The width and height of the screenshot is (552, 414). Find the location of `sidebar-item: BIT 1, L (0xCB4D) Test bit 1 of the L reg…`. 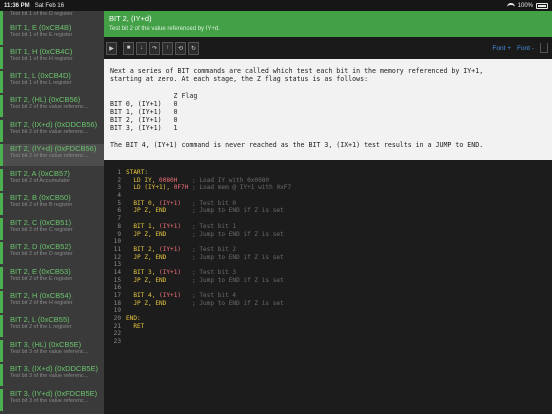

sidebar-item: BIT 1, L (0xCB4D) Test bit 1 of the L reg… is located at coordinates (52, 82).